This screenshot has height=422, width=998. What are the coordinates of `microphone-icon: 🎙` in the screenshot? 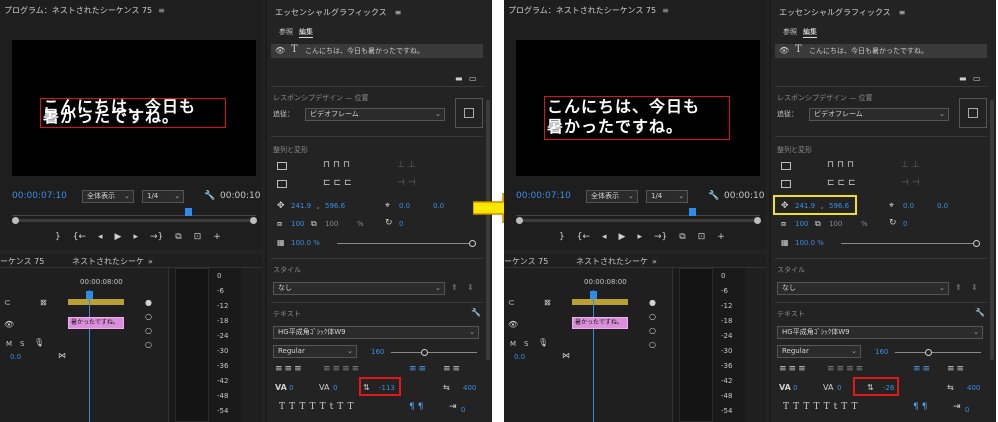 It's located at (543, 343).